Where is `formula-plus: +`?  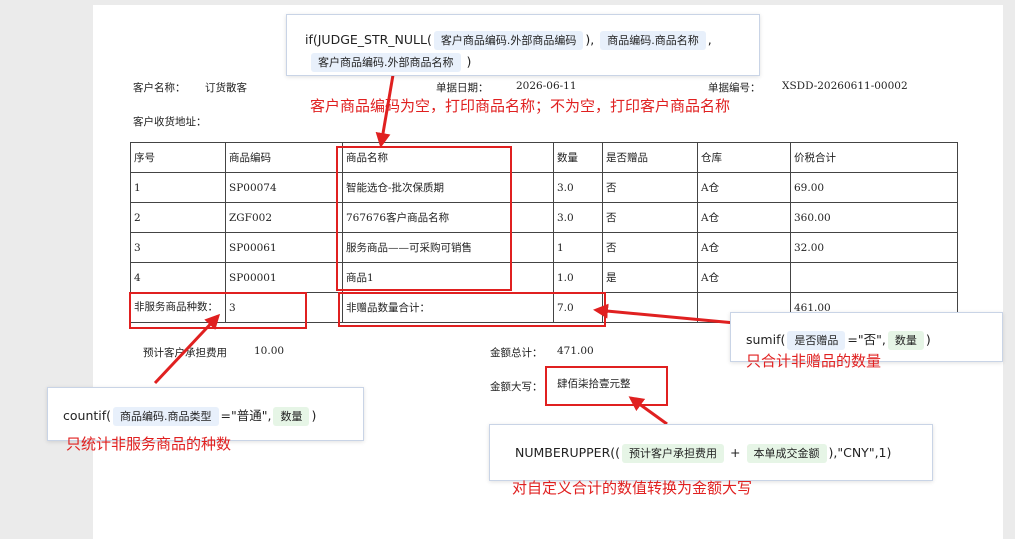
formula-plus: + is located at coordinates (735, 452).